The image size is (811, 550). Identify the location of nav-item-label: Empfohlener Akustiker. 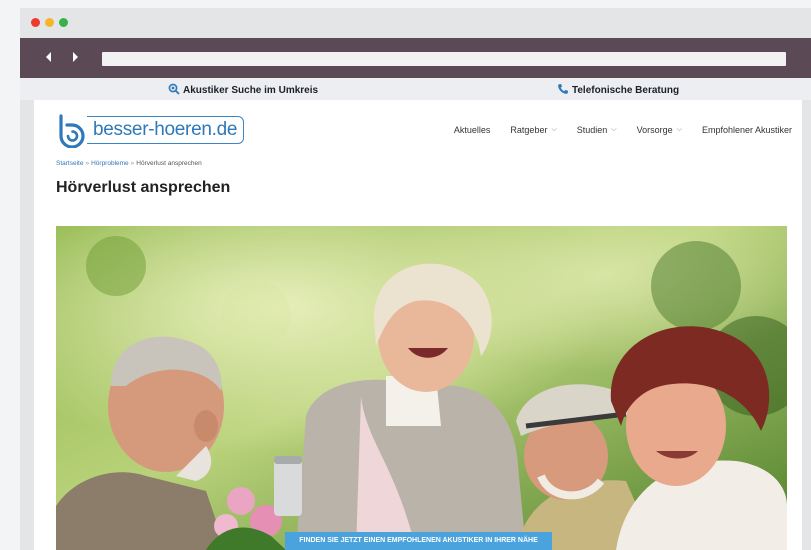
(746, 130).